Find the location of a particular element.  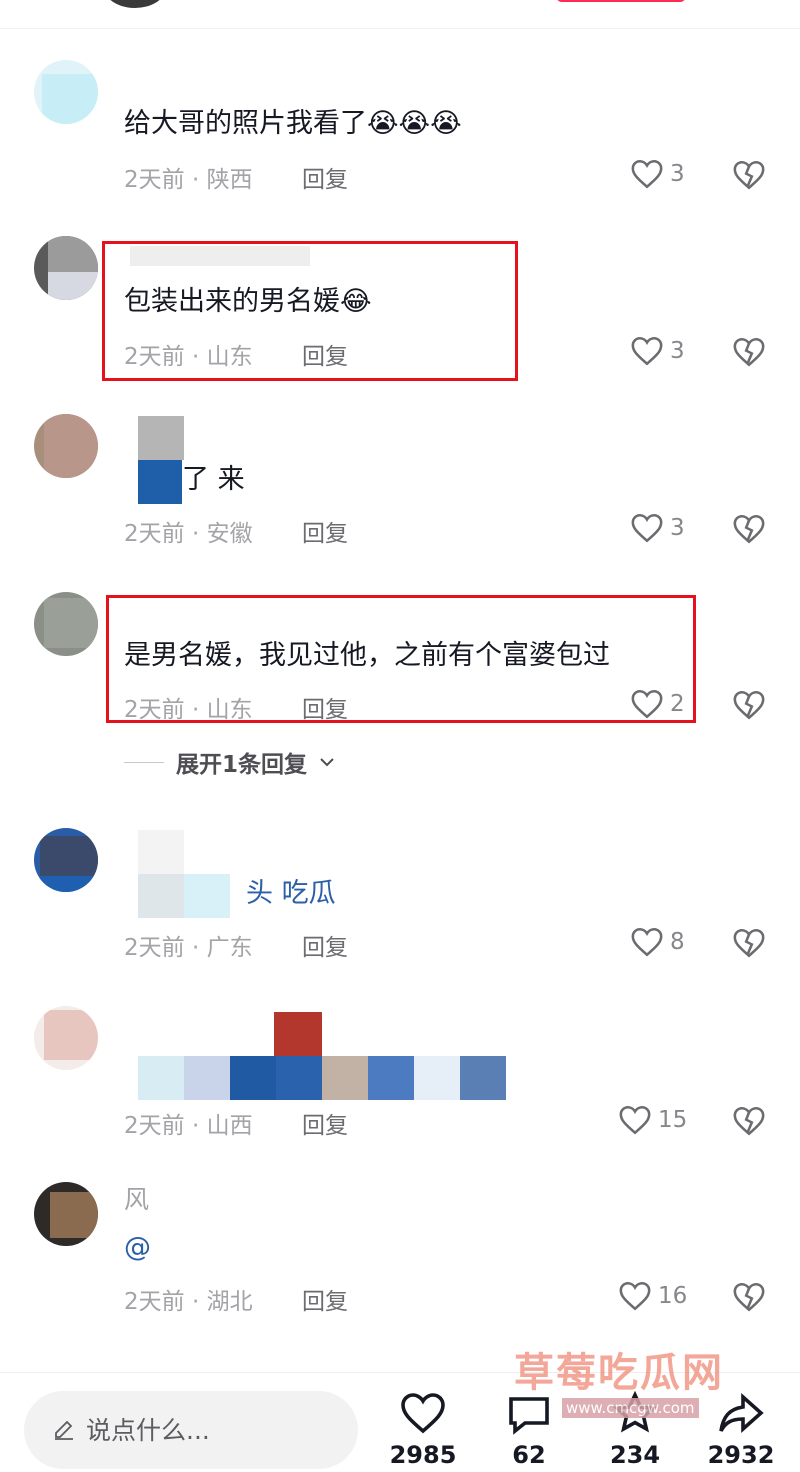

header-strip is located at coordinates (400, 14).